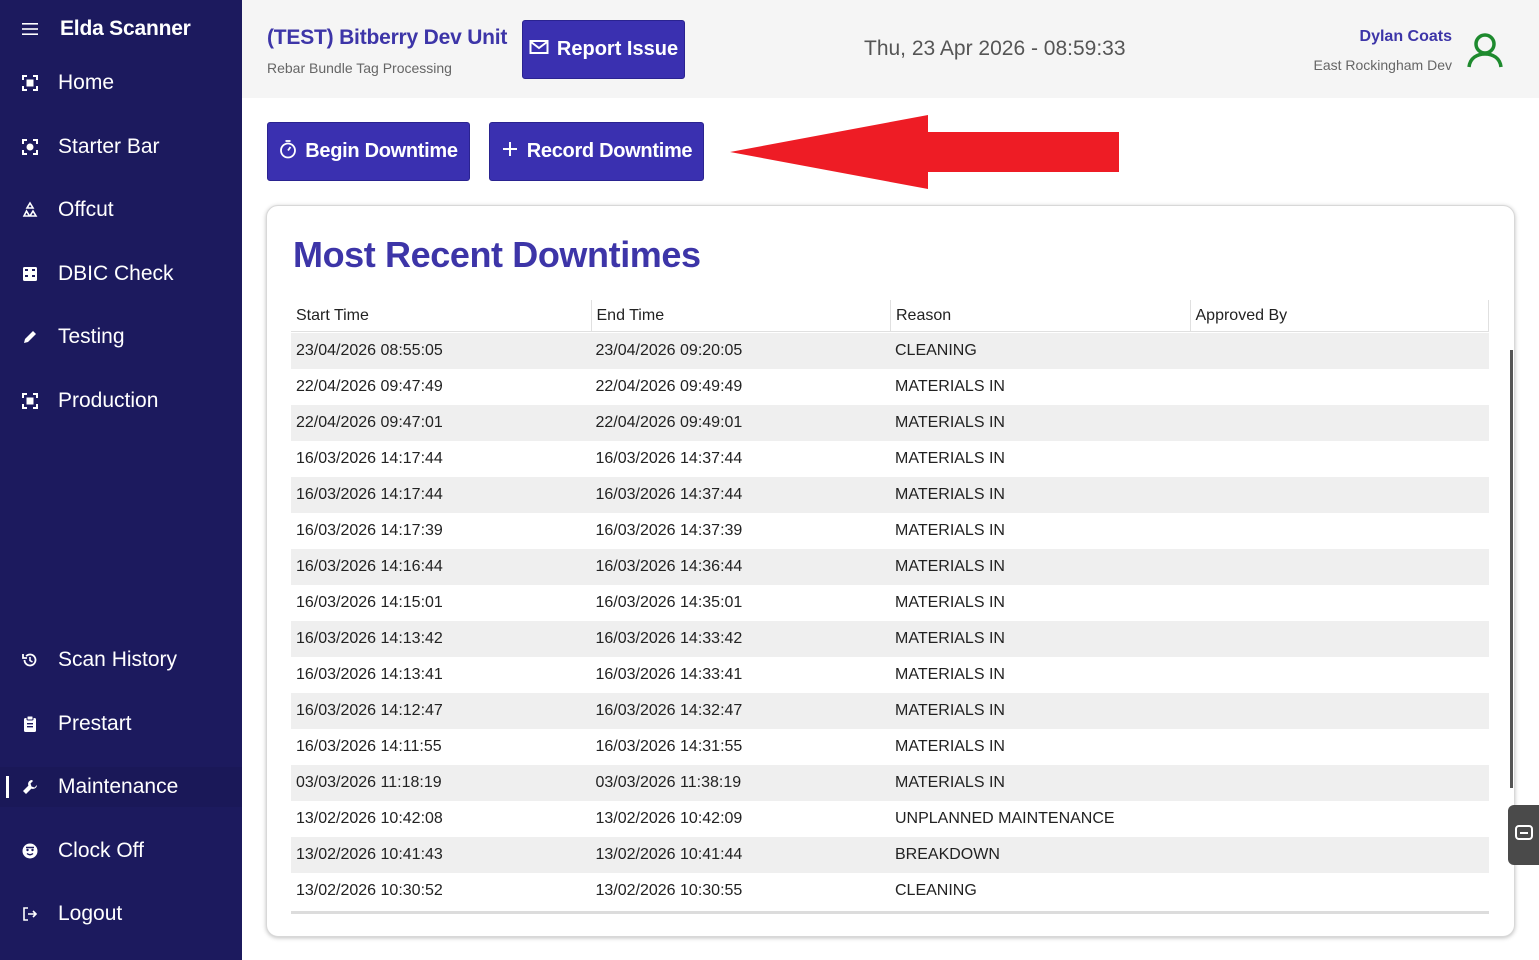  What do you see at coordinates (740, 316) in the screenshot?
I see `column-header-end-time: End Time` at bounding box center [740, 316].